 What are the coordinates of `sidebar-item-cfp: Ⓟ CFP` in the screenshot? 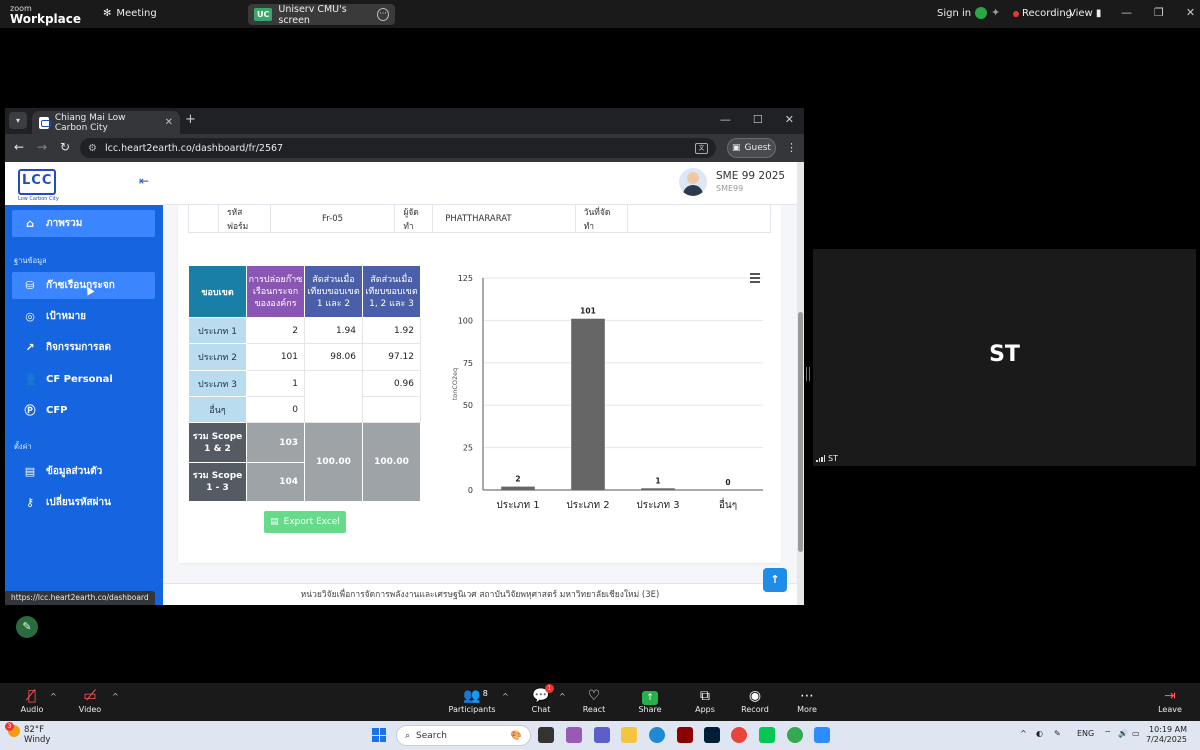 It's located at (83, 410).